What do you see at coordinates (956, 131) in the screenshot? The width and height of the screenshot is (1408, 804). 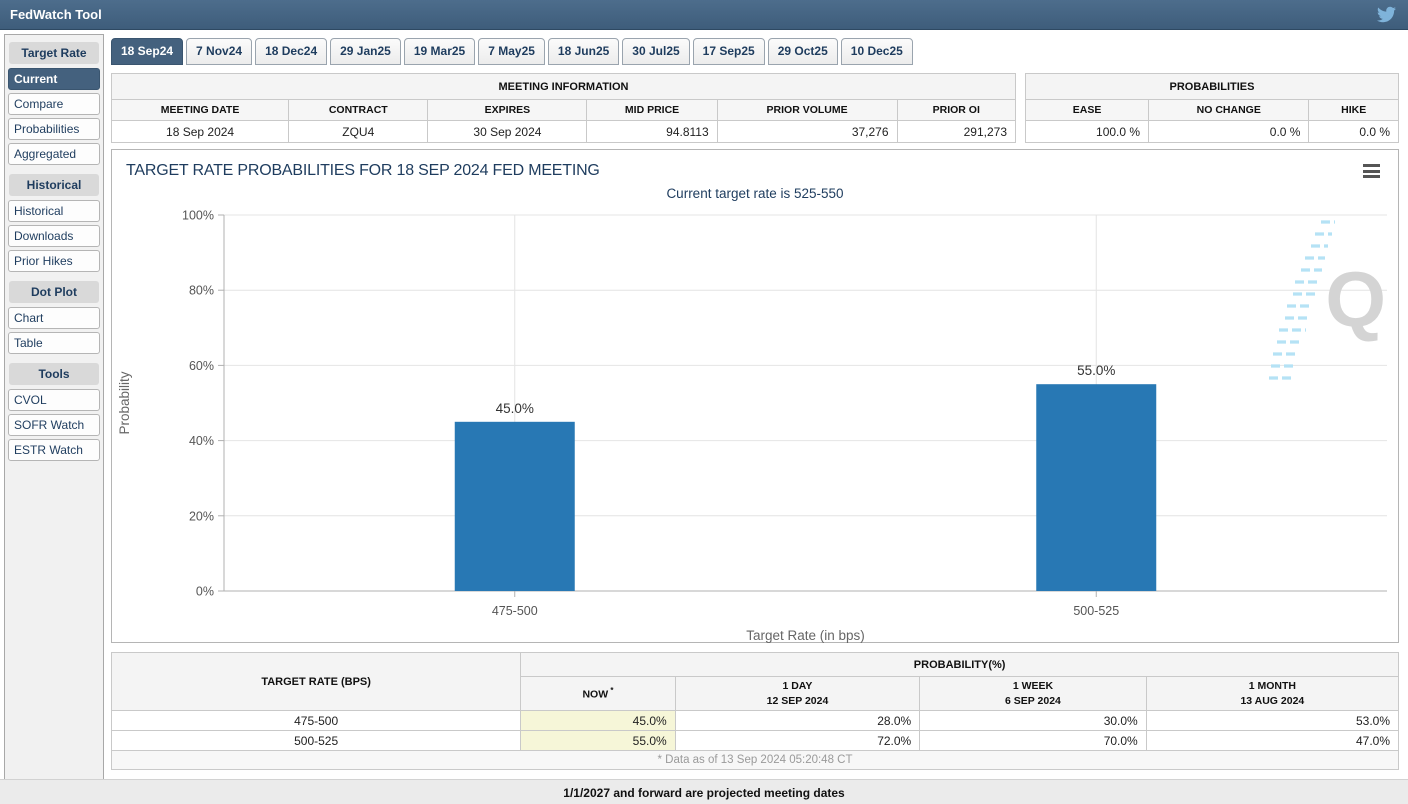 I see `meeting-info-value-prior-oi: 291,273` at bounding box center [956, 131].